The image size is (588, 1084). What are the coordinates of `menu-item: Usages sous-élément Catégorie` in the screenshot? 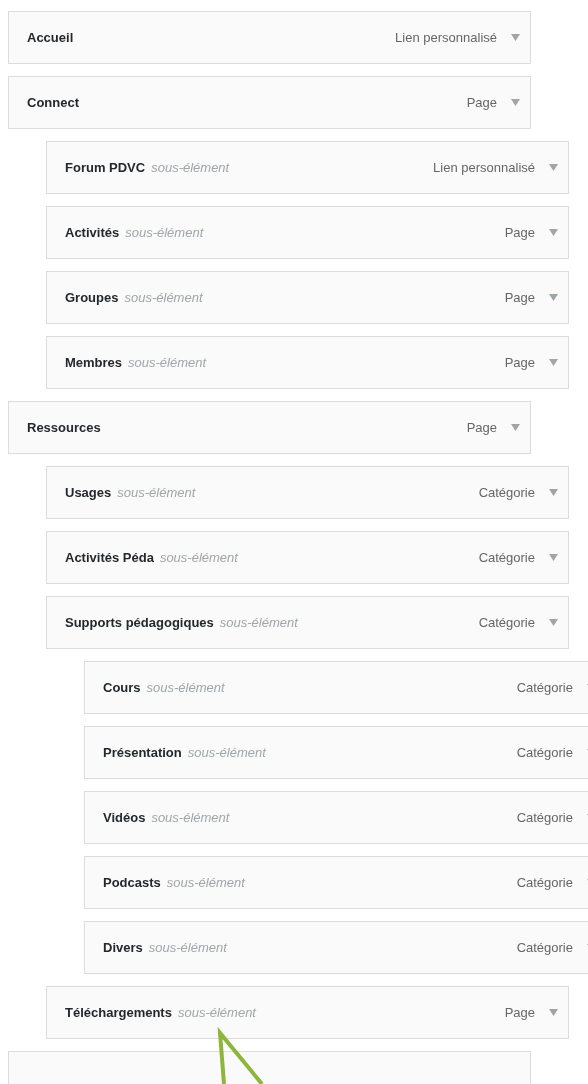 It's located at (307, 492).